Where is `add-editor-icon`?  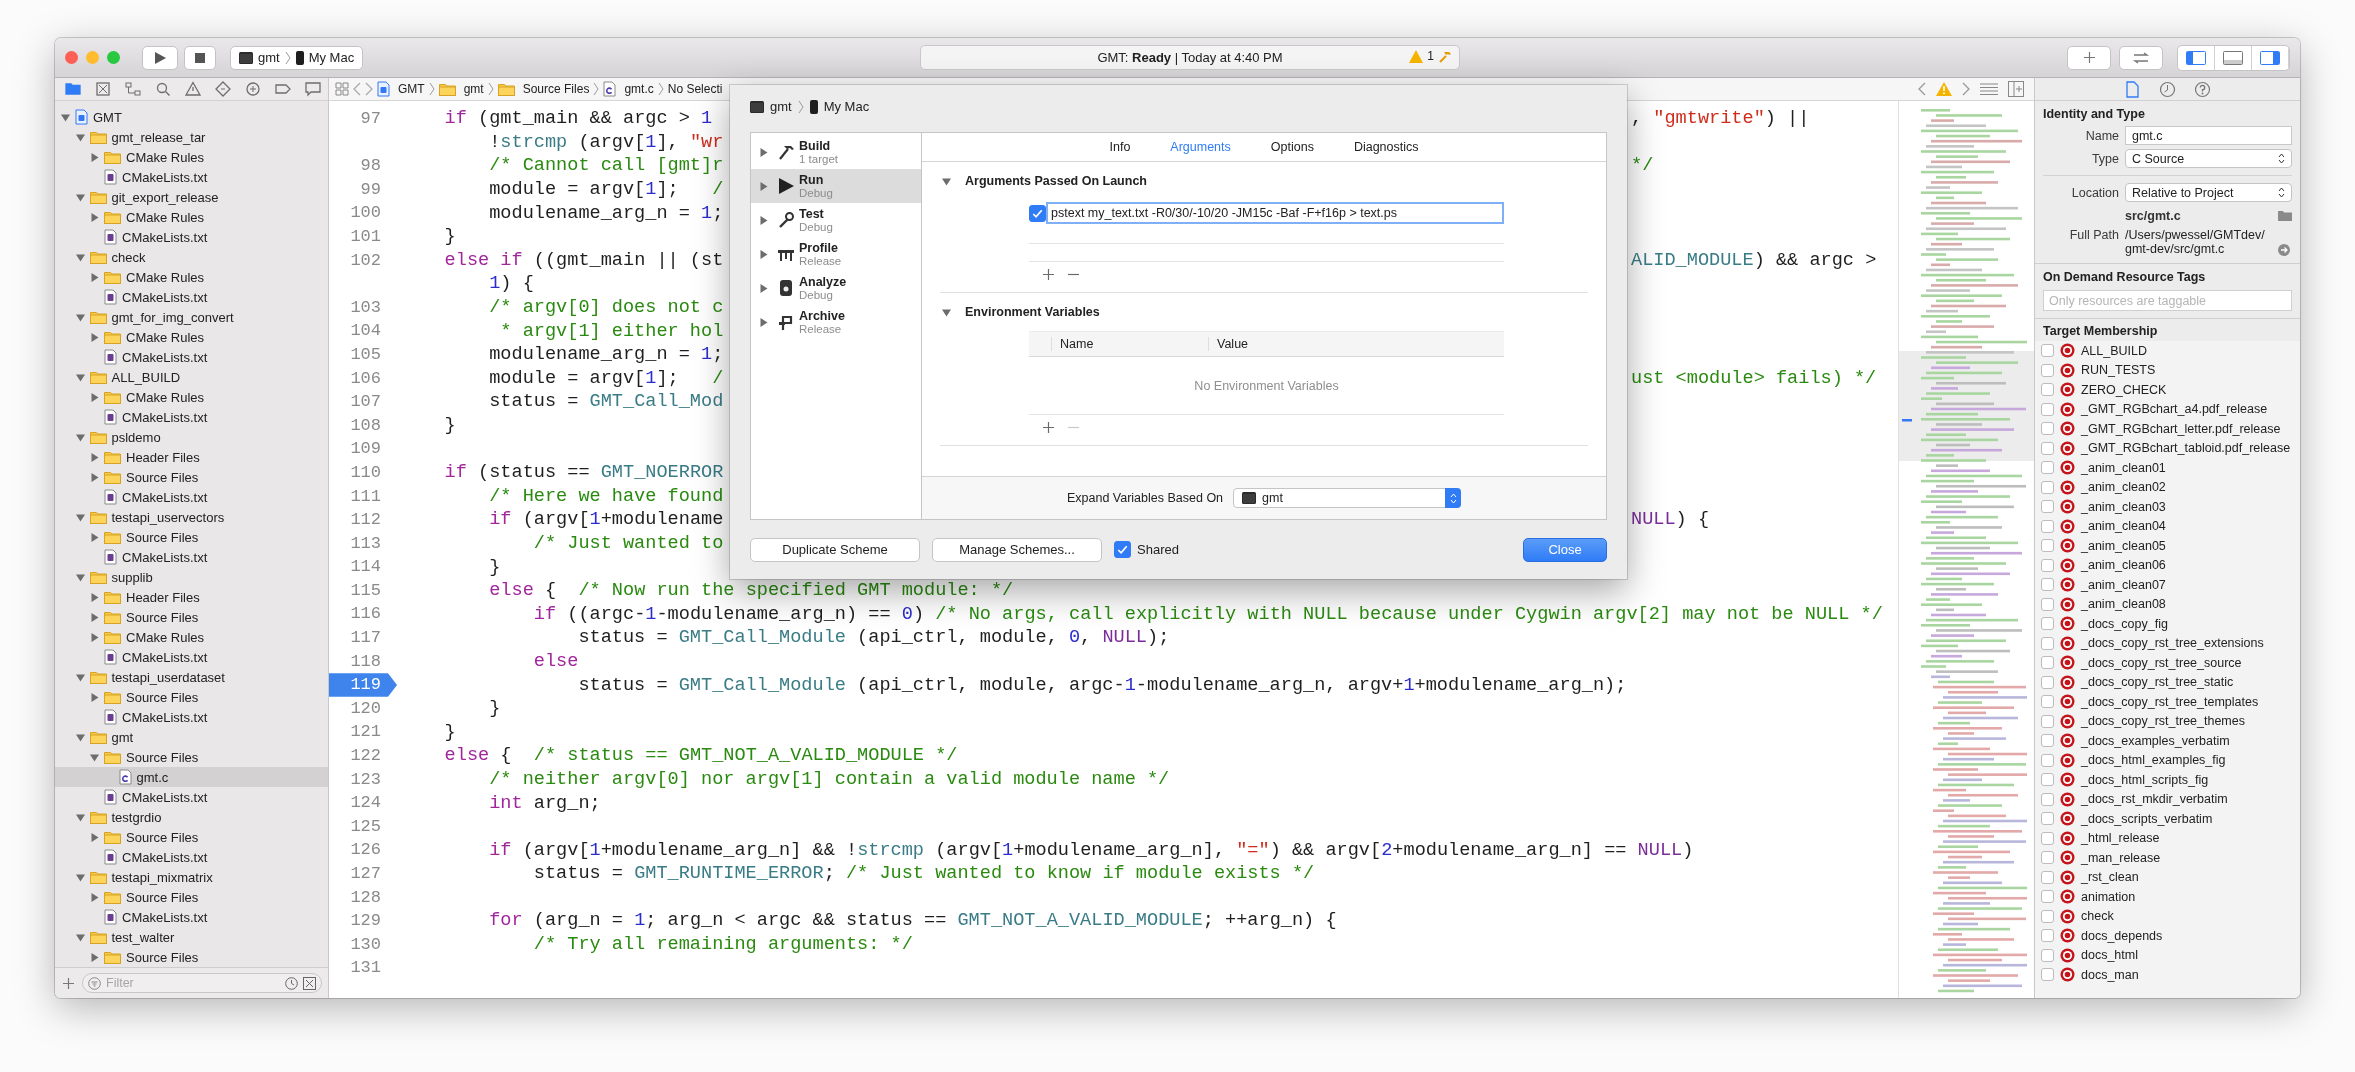
add-editor-icon is located at coordinates (2016, 89).